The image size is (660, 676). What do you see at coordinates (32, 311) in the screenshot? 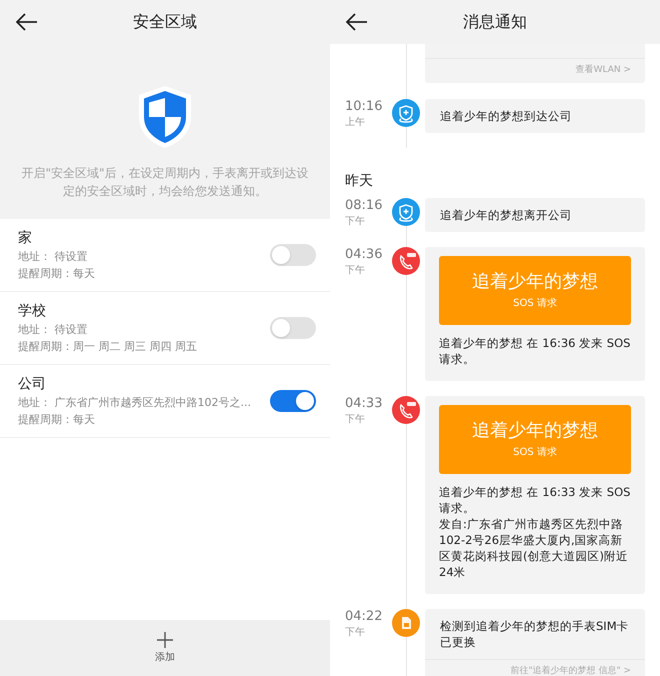
I see `zone-name: 学校` at bounding box center [32, 311].